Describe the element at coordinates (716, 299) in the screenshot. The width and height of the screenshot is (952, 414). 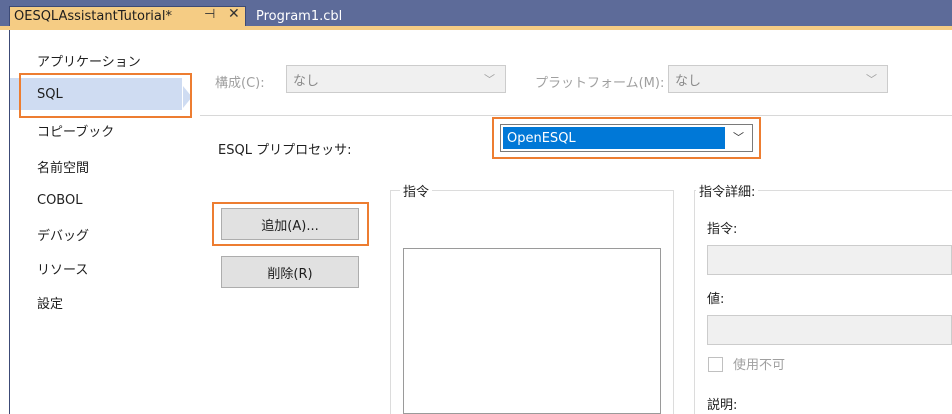
I see `value-label: 値:` at that location.